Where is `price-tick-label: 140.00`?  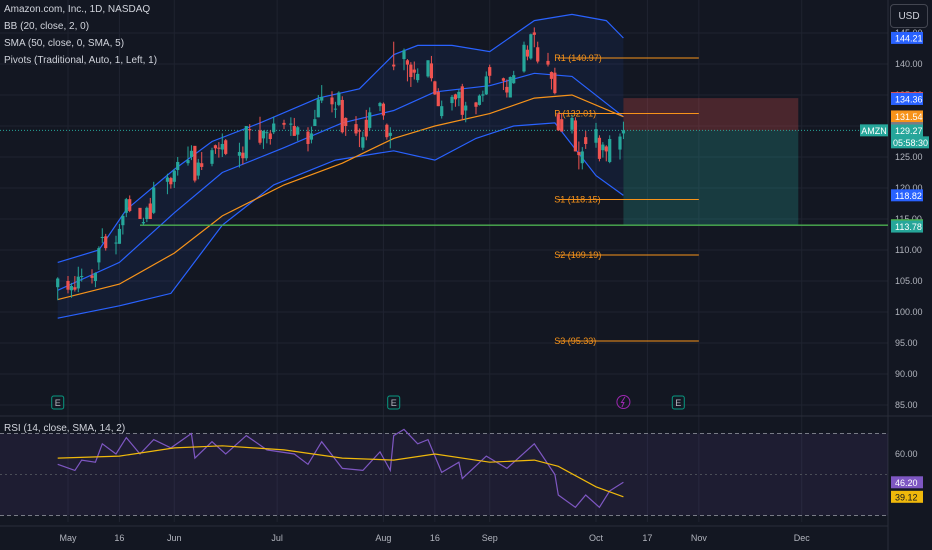 price-tick-label: 140.00 is located at coordinates (909, 64).